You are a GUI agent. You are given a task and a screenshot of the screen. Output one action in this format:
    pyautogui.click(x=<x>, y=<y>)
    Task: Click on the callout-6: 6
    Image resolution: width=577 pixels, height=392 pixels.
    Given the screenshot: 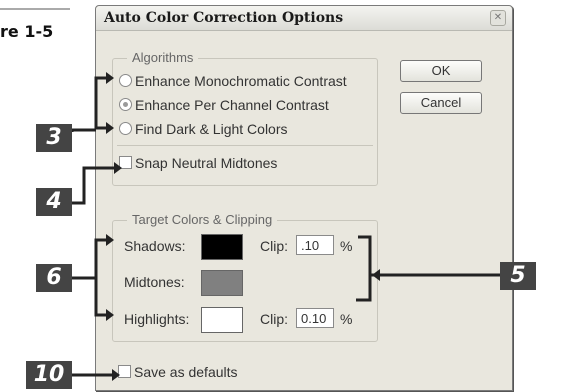 What is the action you would take?
    pyautogui.click(x=54, y=278)
    